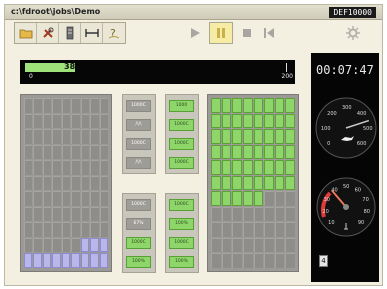  What do you see at coordinates (195, 33) in the screenshot?
I see `play-button` at bounding box center [195, 33].